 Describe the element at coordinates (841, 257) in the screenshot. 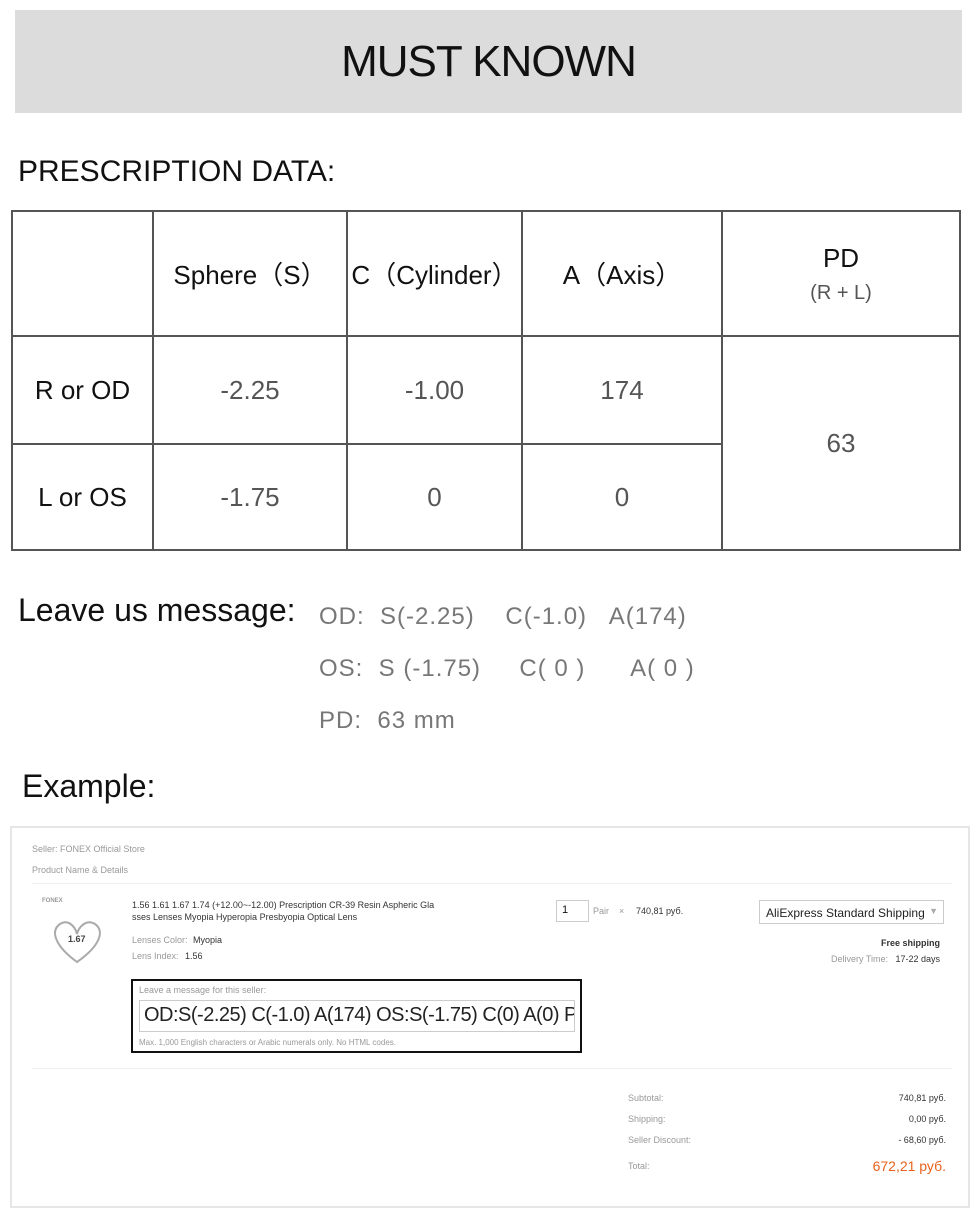

I see `pd-label: PD` at that location.